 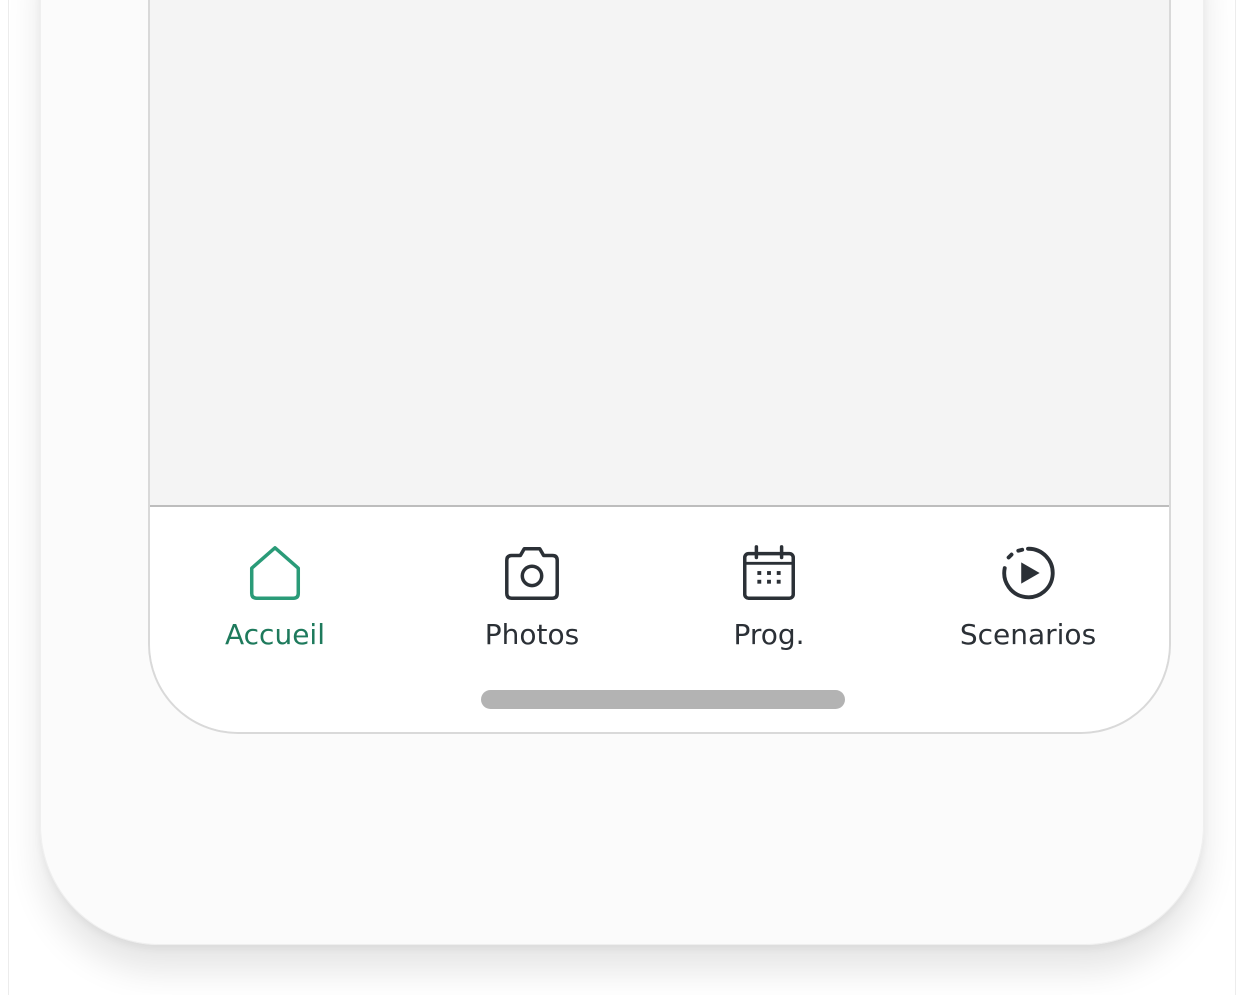 I want to click on tab-prog: Prog., so click(x=769, y=596).